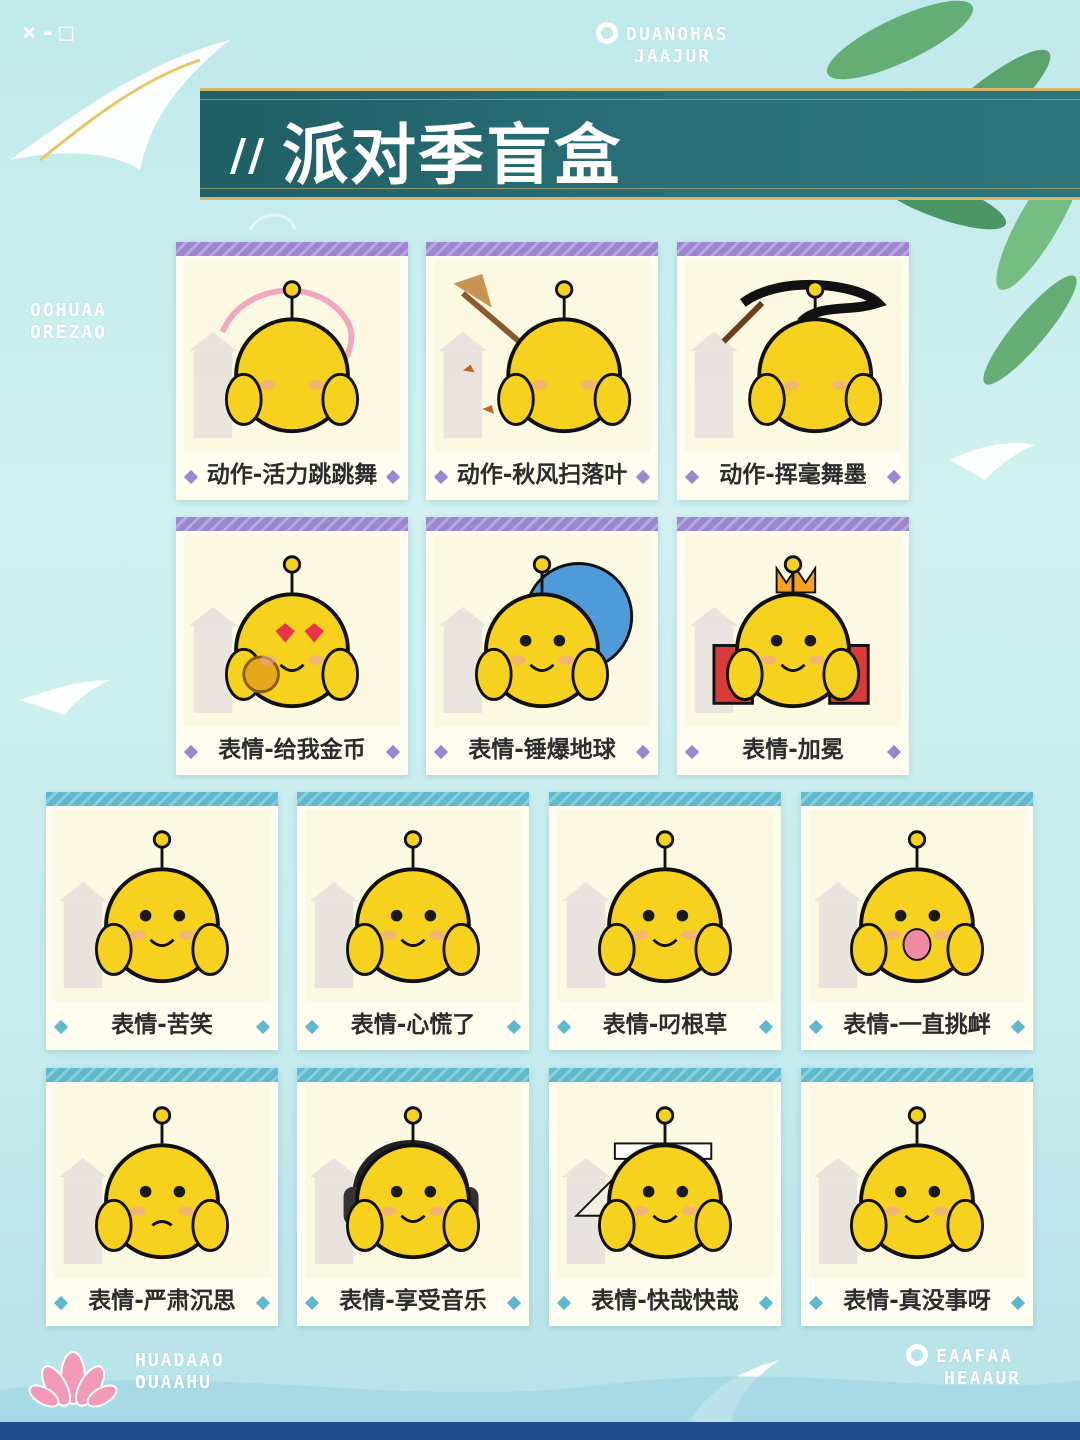 Image resolution: width=1080 pixels, height=1440 pixels. Describe the element at coordinates (662, 45) in the screenshot. I see `brand-logo-top-right: DUANOHAS JAAJUR` at that location.